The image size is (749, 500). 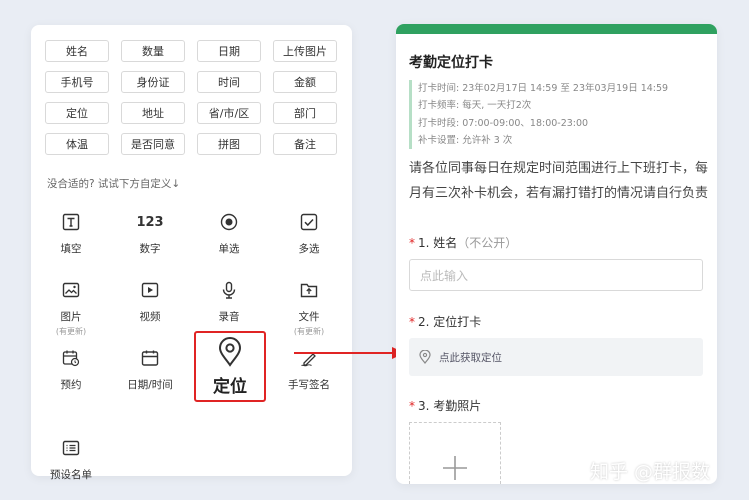 What do you see at coordinates (229, 290) in the screenshot?
I see `microphone-icon` at bounding box center [229, 290].